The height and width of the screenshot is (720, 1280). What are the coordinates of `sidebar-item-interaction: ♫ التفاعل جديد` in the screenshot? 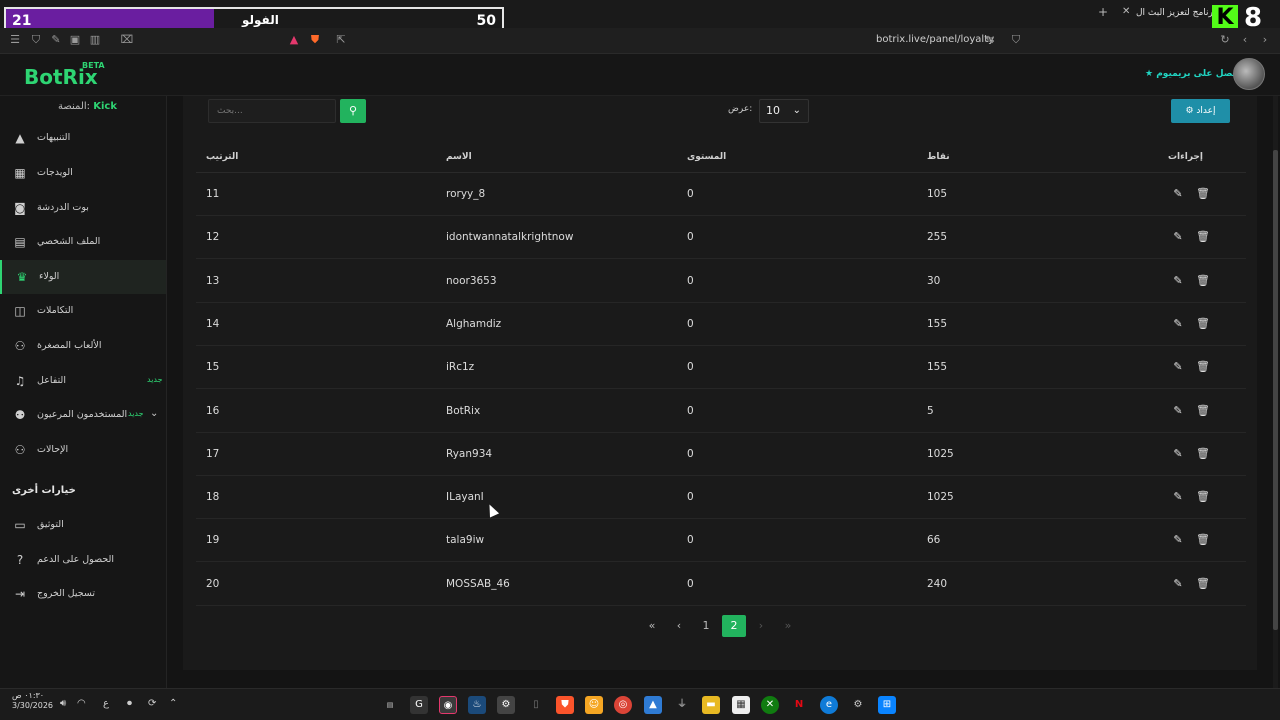 It's located at (83, 381).